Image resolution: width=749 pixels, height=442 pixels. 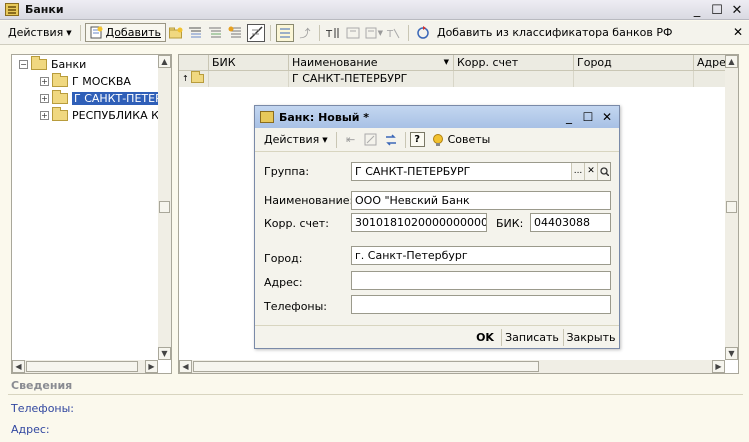 What do you see at coordinates (697, 10) in the screenshot?
I see `minimize-button: _` at bounding box center [697, 10].